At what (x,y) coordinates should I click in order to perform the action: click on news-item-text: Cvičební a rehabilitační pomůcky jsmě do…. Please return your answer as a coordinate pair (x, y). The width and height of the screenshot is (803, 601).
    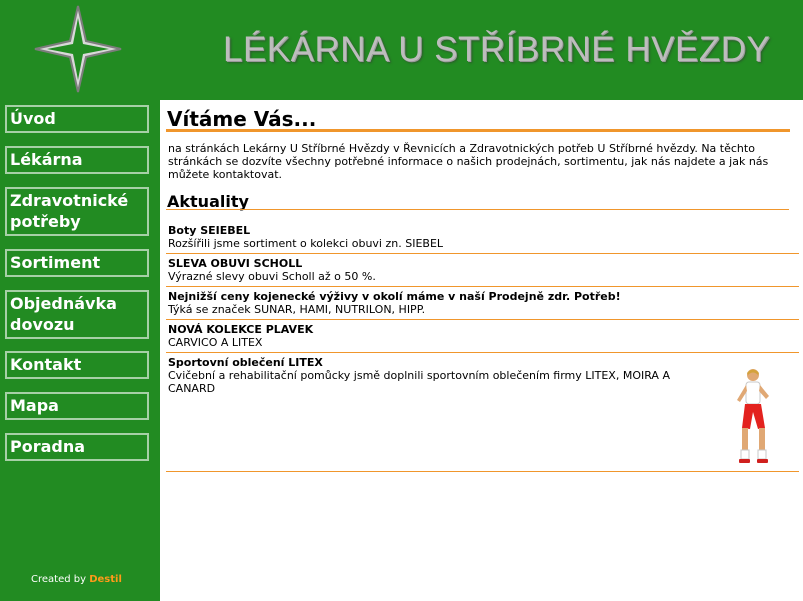
    Looking at the image, I should click on (419, 382).